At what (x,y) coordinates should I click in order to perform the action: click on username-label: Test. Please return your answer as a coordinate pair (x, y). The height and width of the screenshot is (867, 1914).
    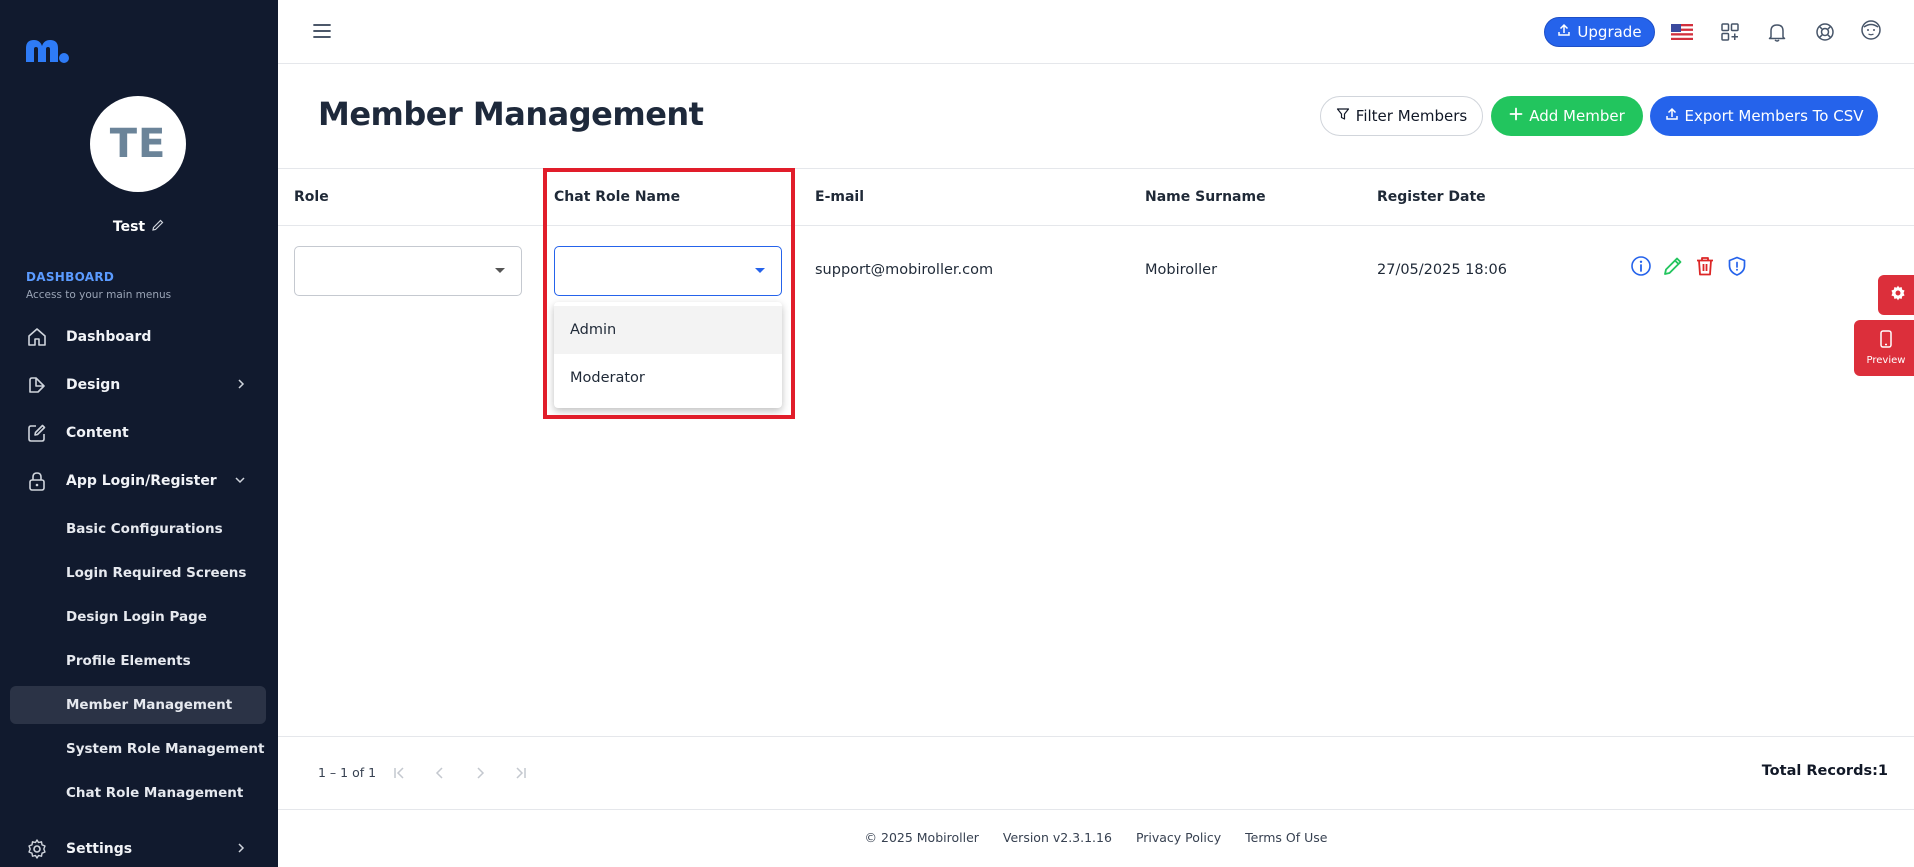
    Looking at the image, I should click on (129, 227).